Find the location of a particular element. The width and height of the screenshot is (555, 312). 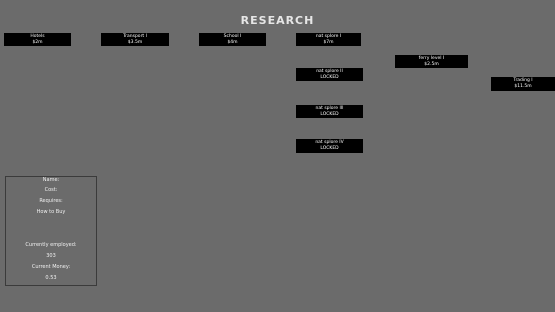

research-node-nat-splore-1: nat splore I $7m is located at coordinates (328, 39).